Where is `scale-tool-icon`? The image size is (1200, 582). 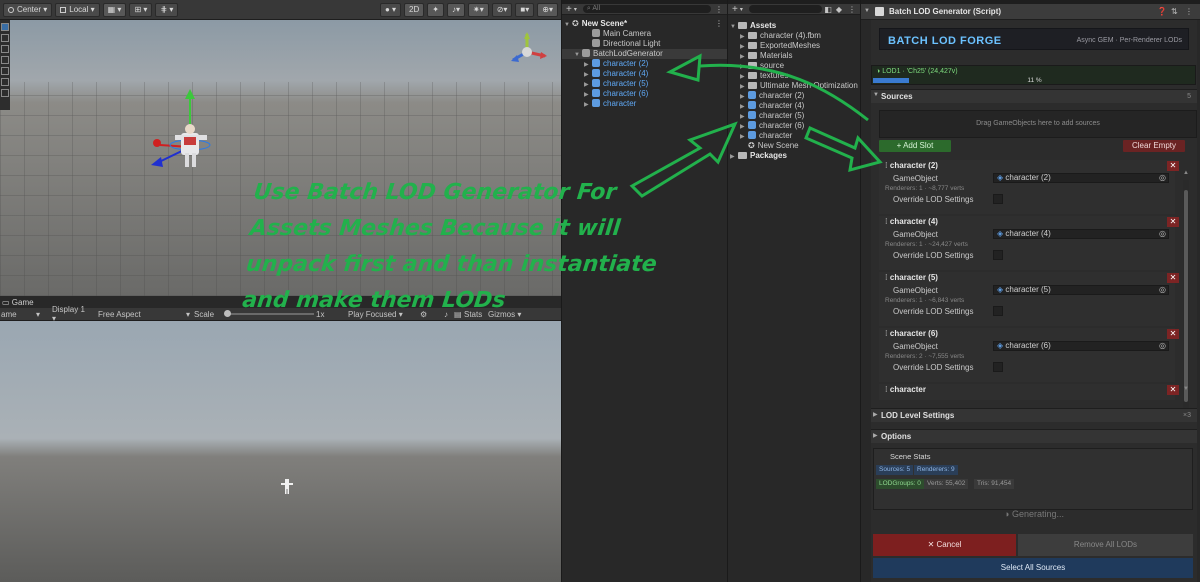 scale-tool-icon is located at coordinates (5, 60).